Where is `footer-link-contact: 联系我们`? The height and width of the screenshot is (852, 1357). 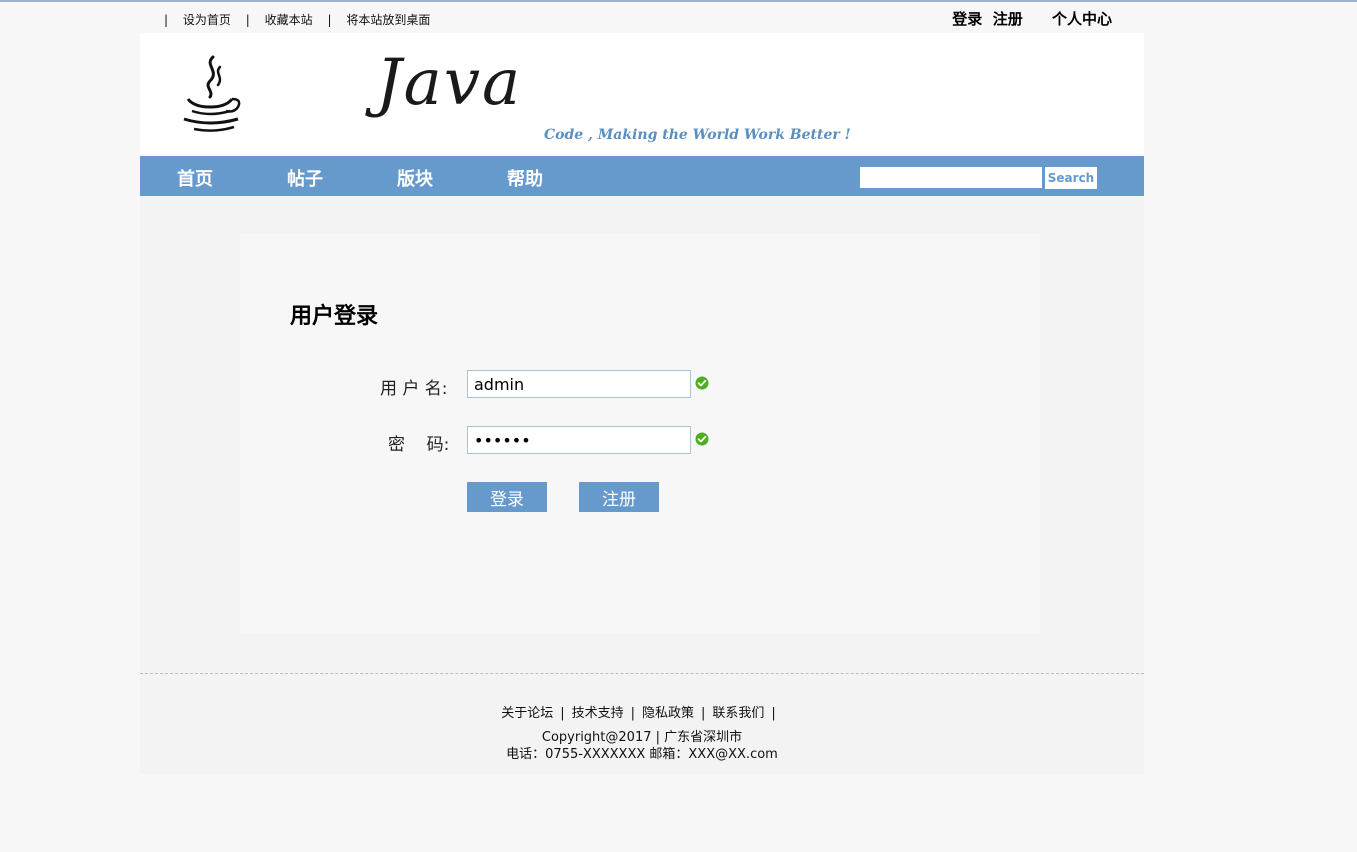 footer-link-contact: 联系我们 is located at coordinates (738, 713).